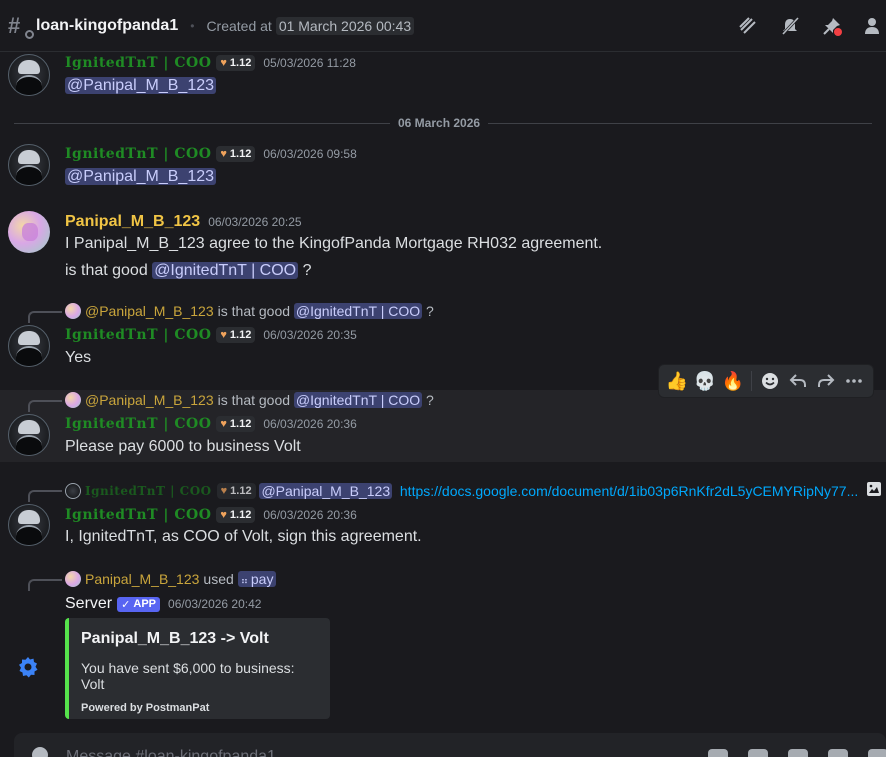 This screenshot has width=886, height=757. What do you see at coordinates (28, 667) in the screenshot?
I see `gear-icon` at bounding box center [28, 667].